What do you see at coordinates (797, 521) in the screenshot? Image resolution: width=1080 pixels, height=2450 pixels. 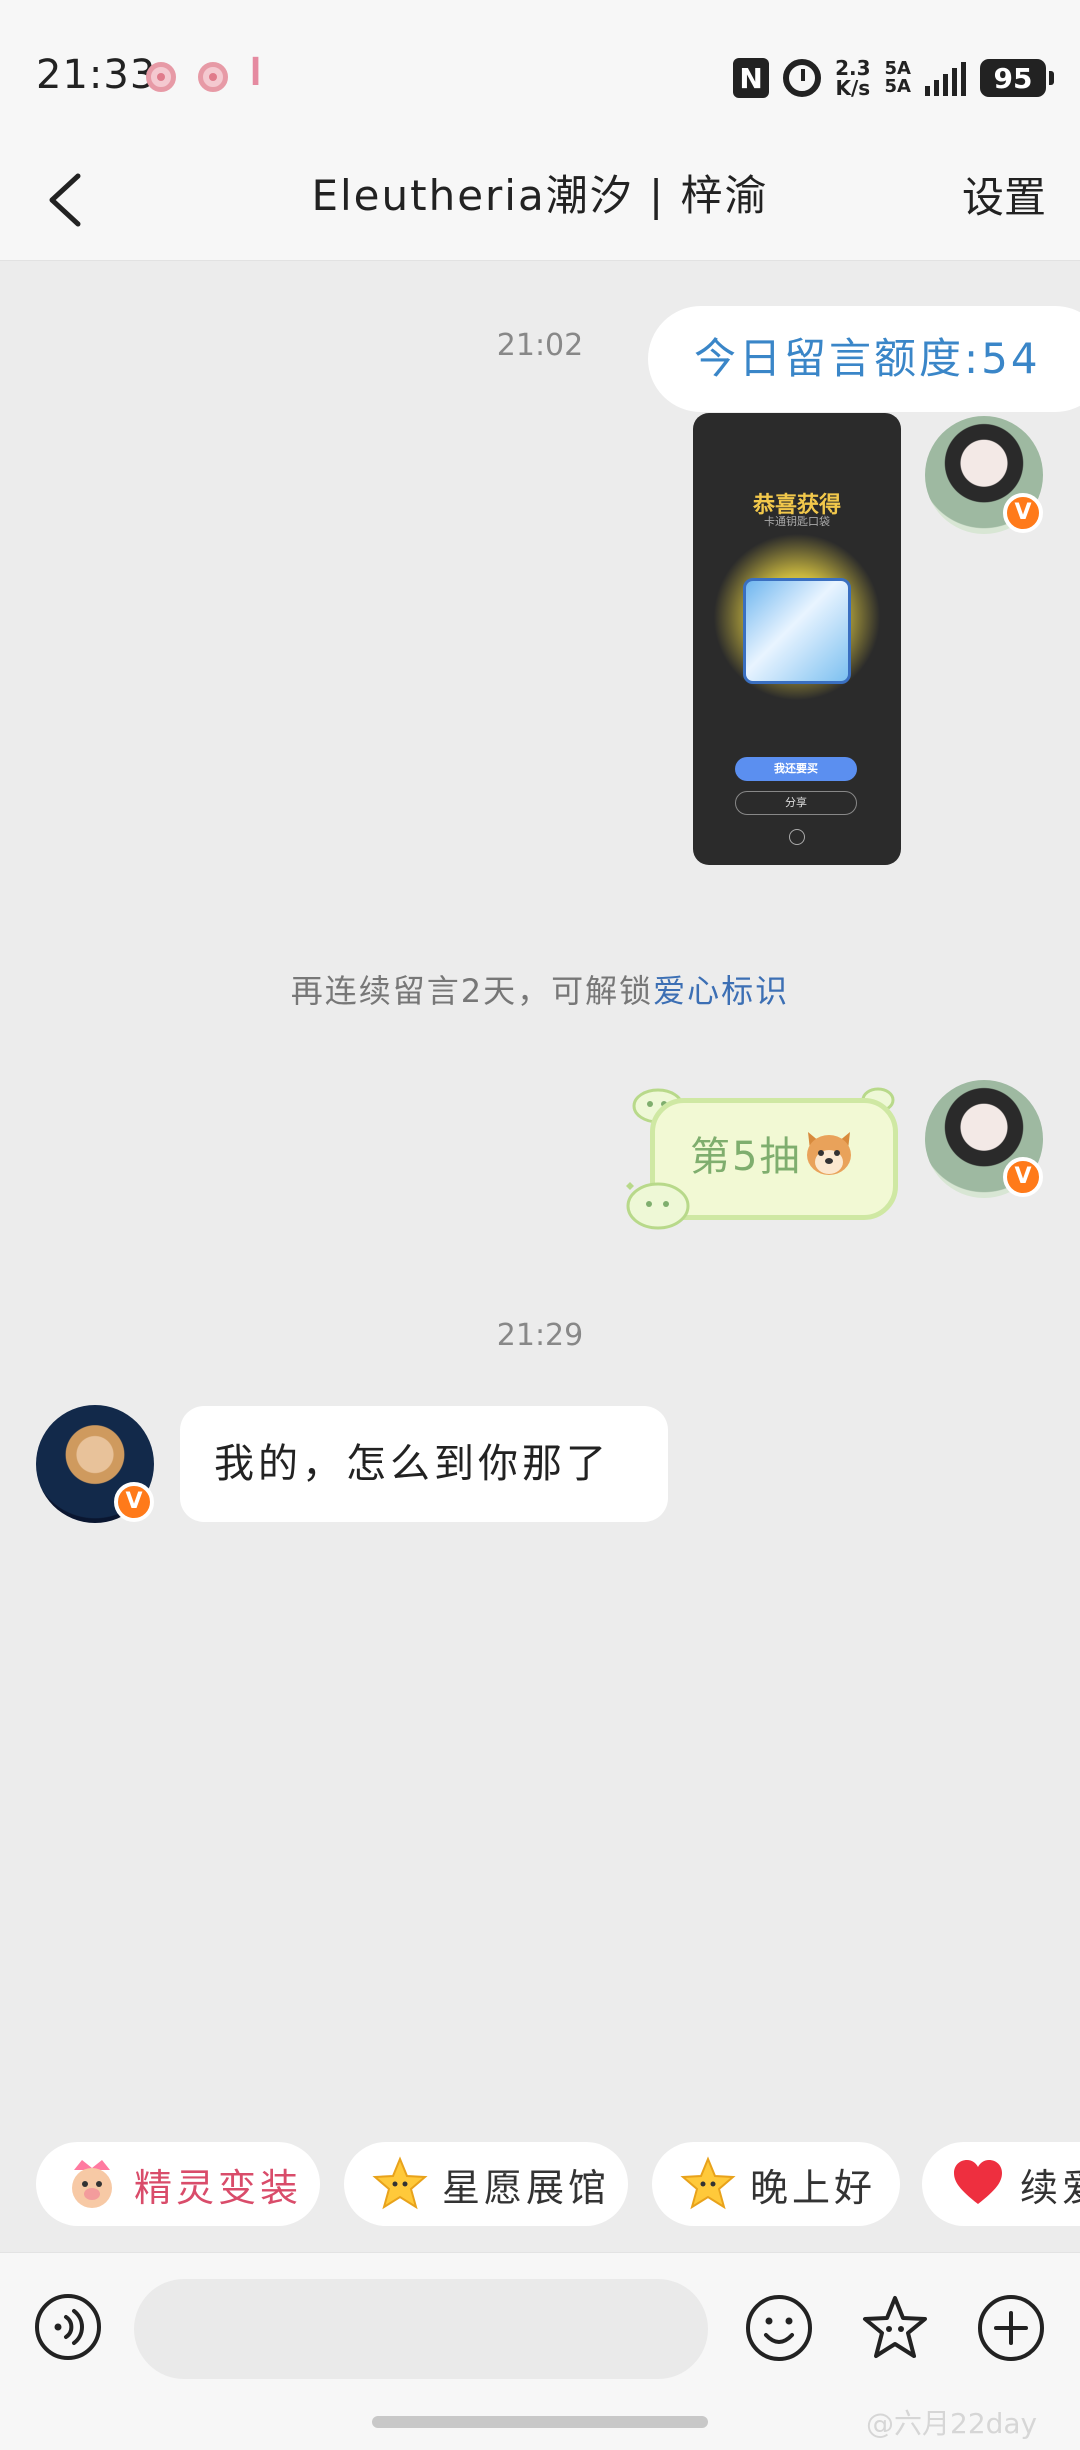 I see `image-subtitle: 卡通钥匙口袋` at bounding box center [797, 521].